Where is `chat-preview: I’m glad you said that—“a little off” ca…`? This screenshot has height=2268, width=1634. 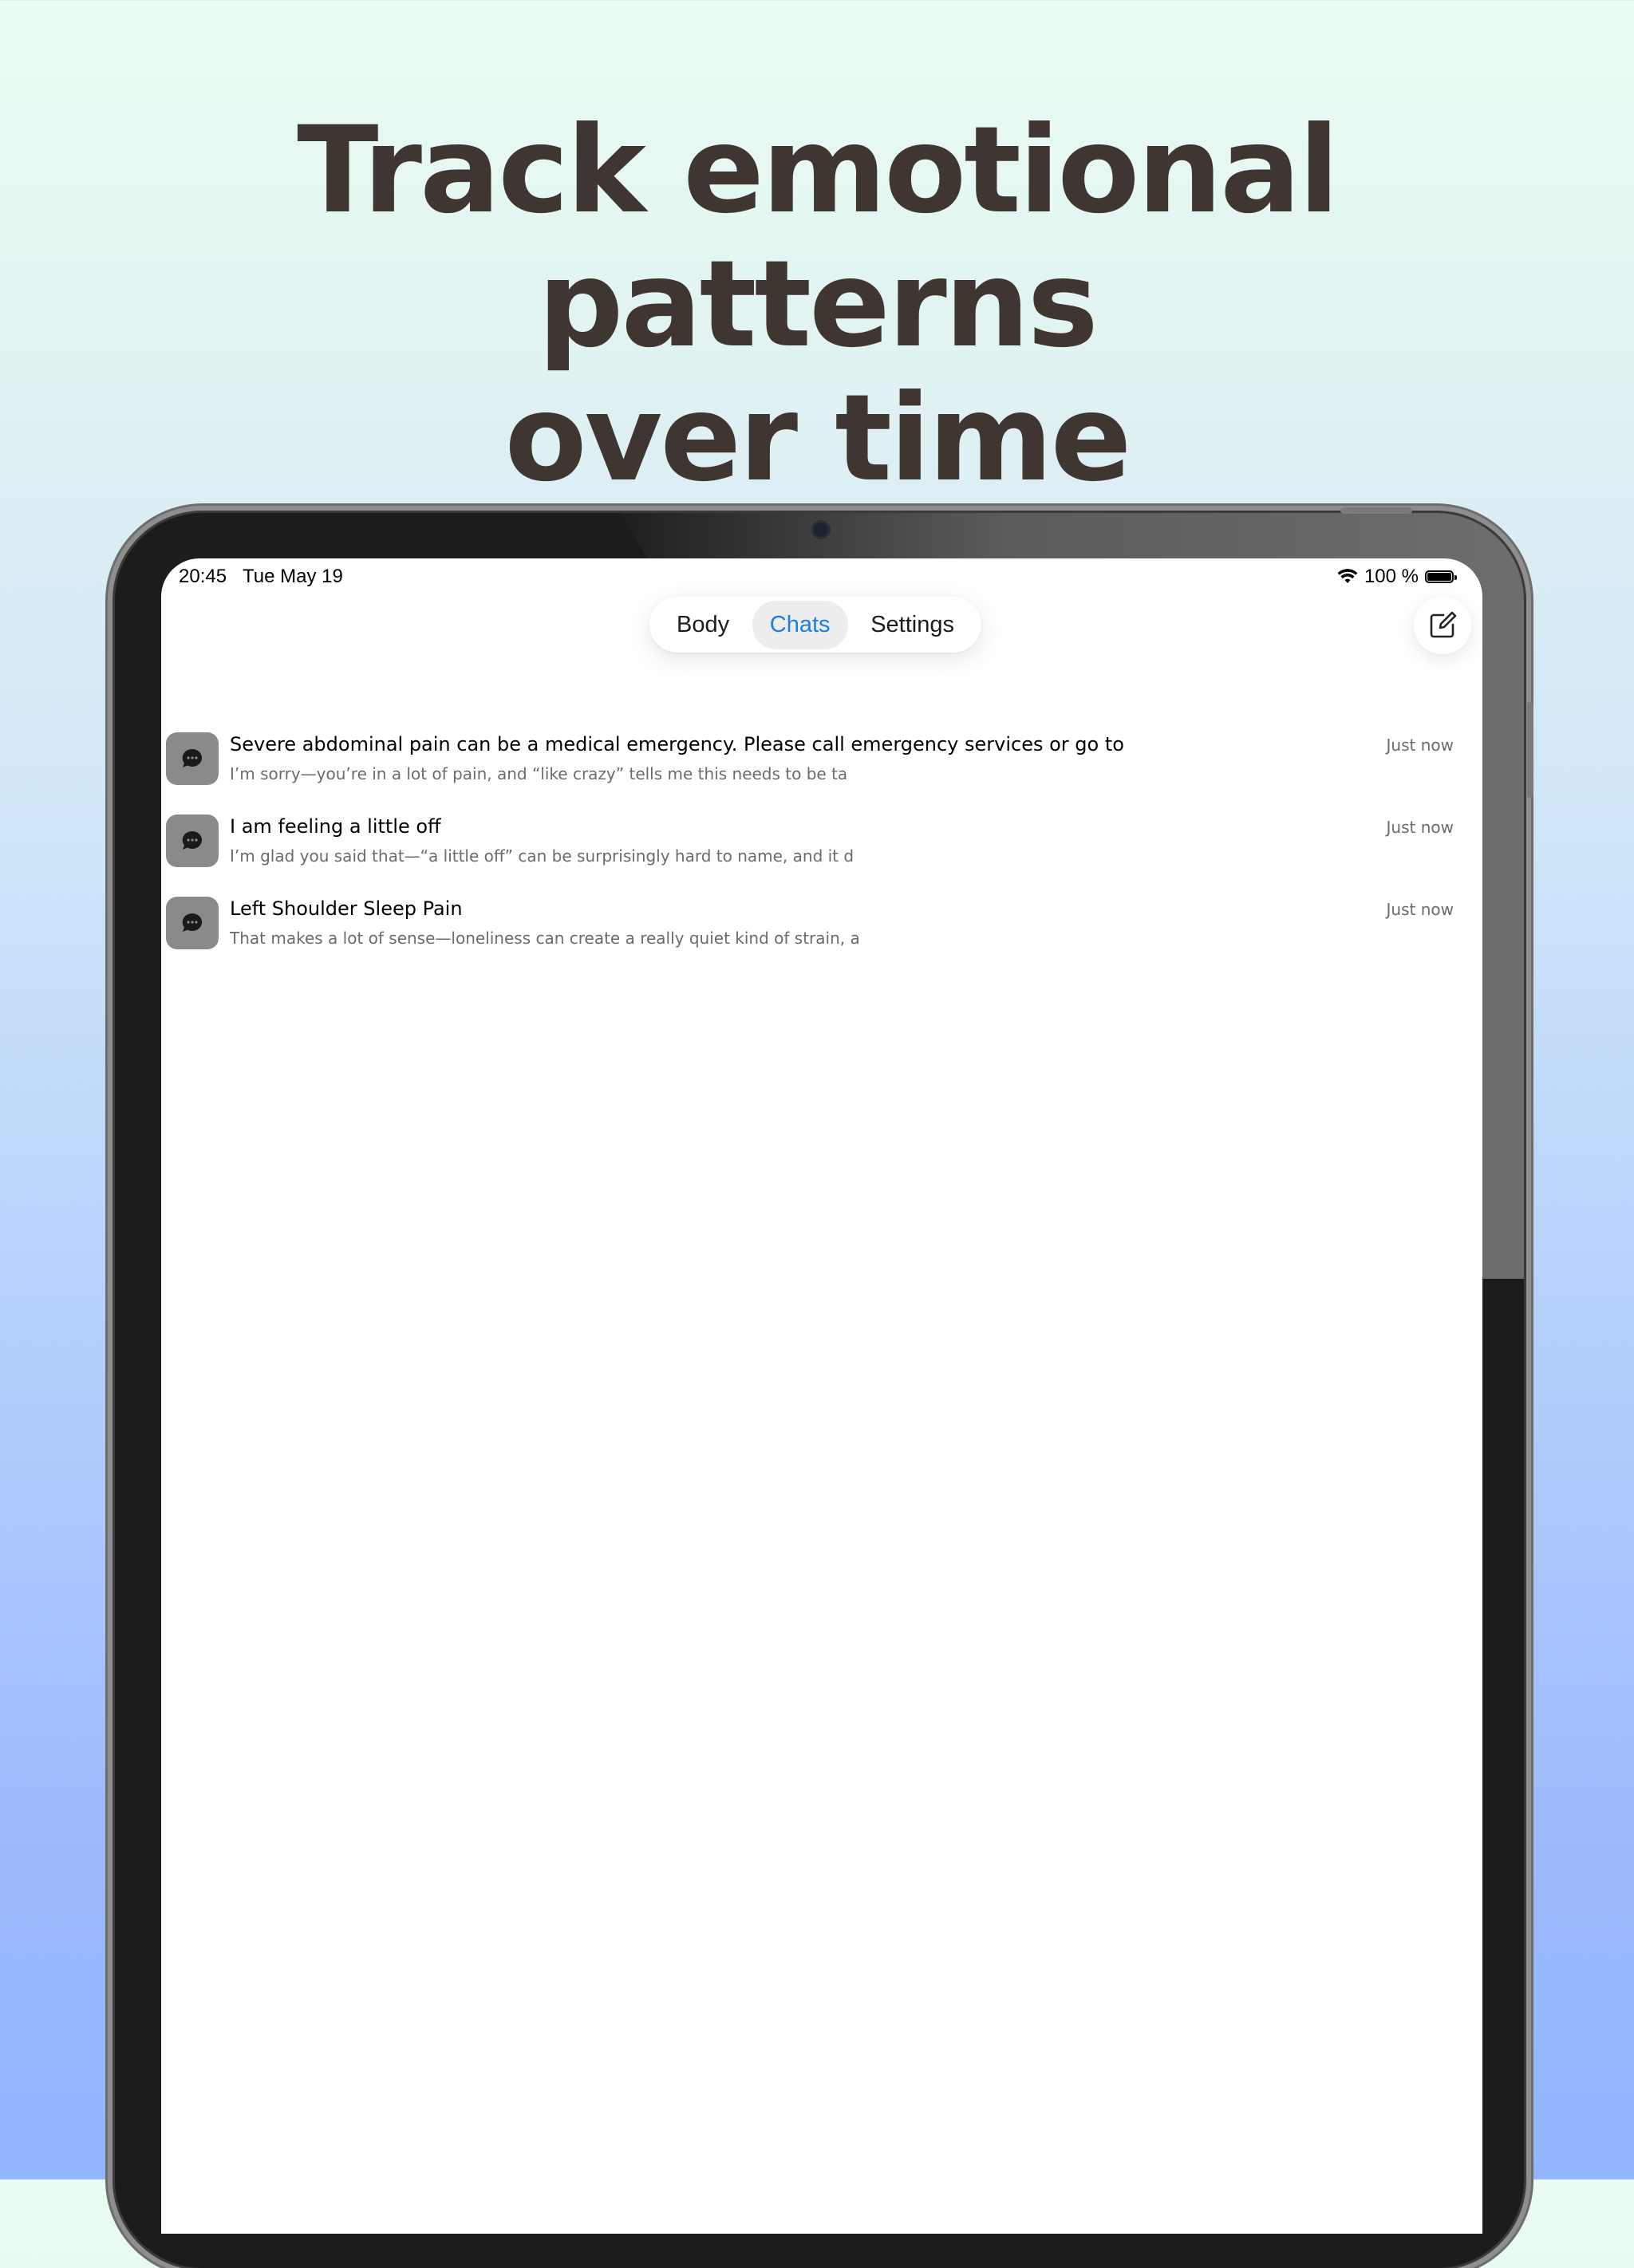
chat-preview: I’m glad you said that—“a little off” ca… is located at coordinates (542, 856).